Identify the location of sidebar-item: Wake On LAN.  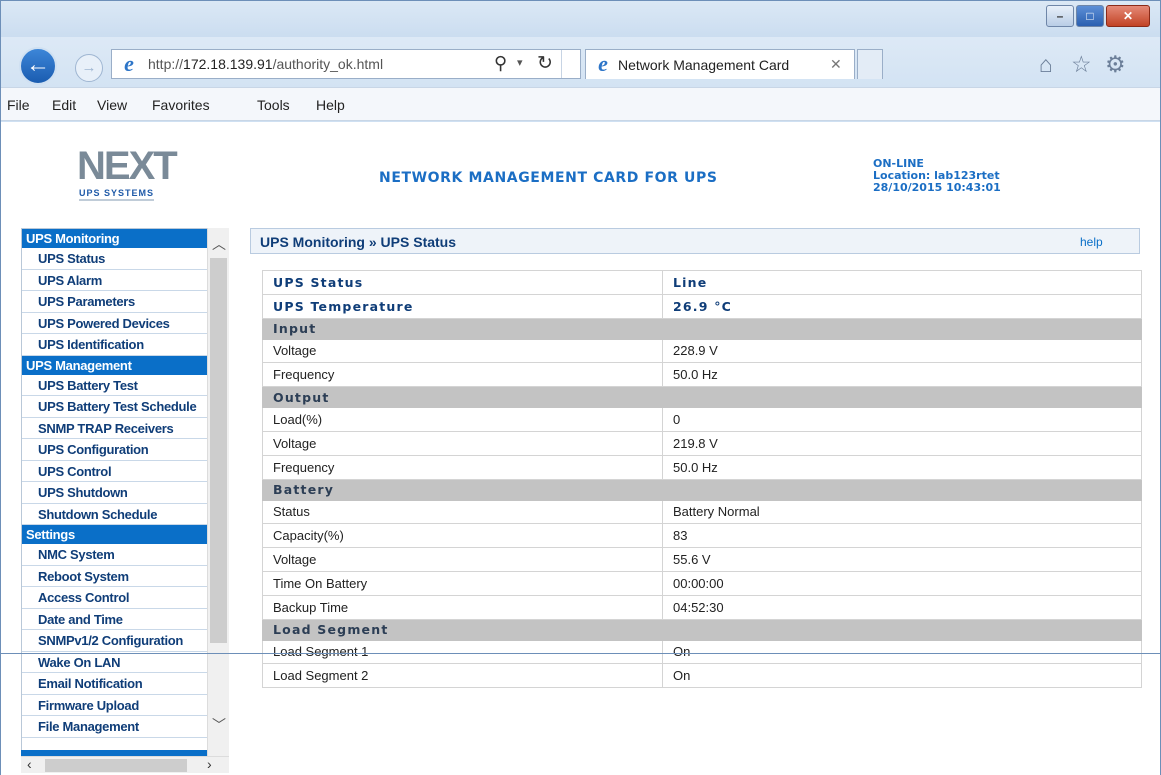
(125, 662).